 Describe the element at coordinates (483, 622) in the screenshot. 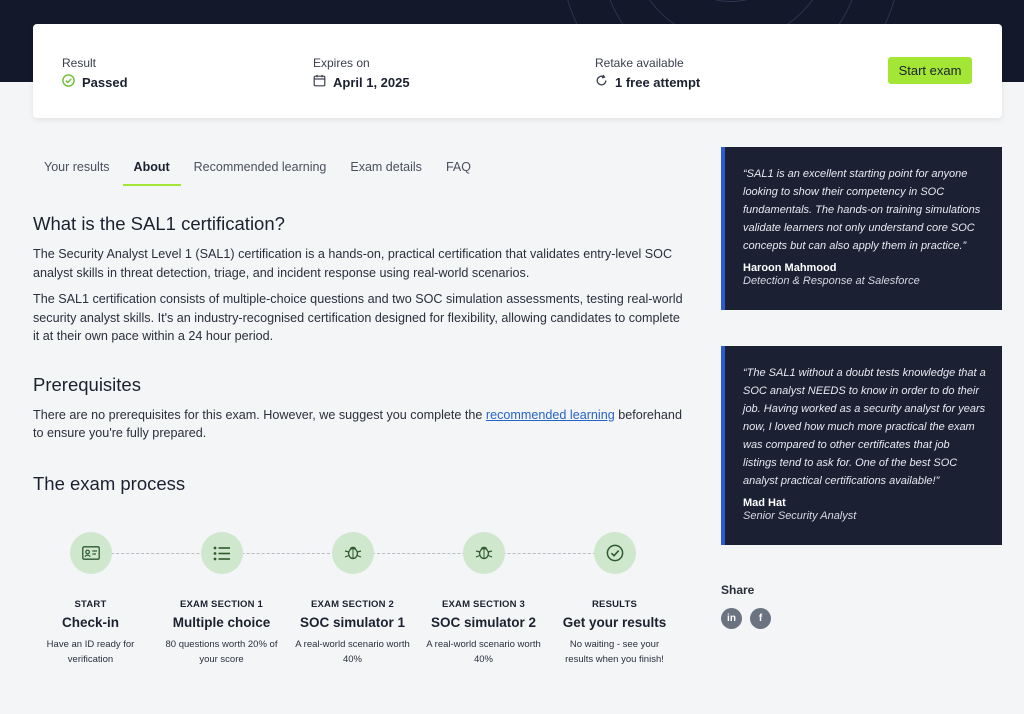

I see `step-title: SOC simulator 2` at that location.